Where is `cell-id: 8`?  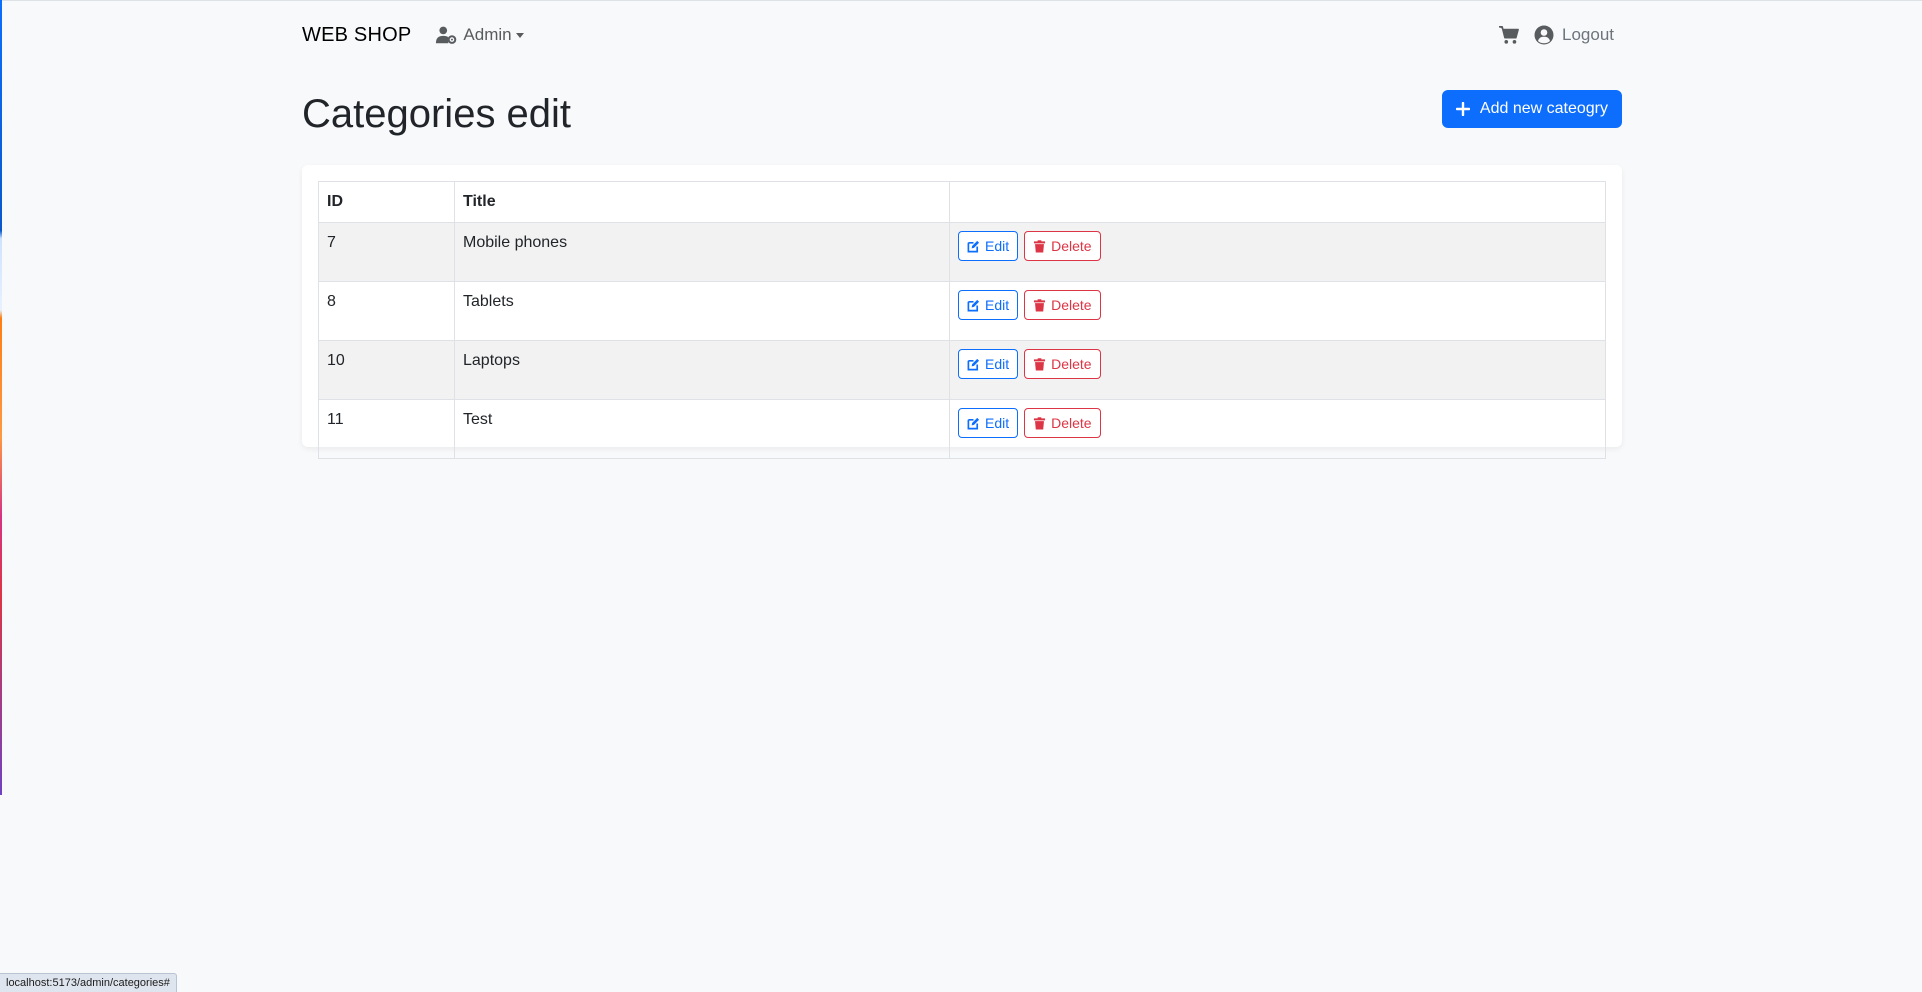 cell-id: 8 is located at coordinates (386, 311).